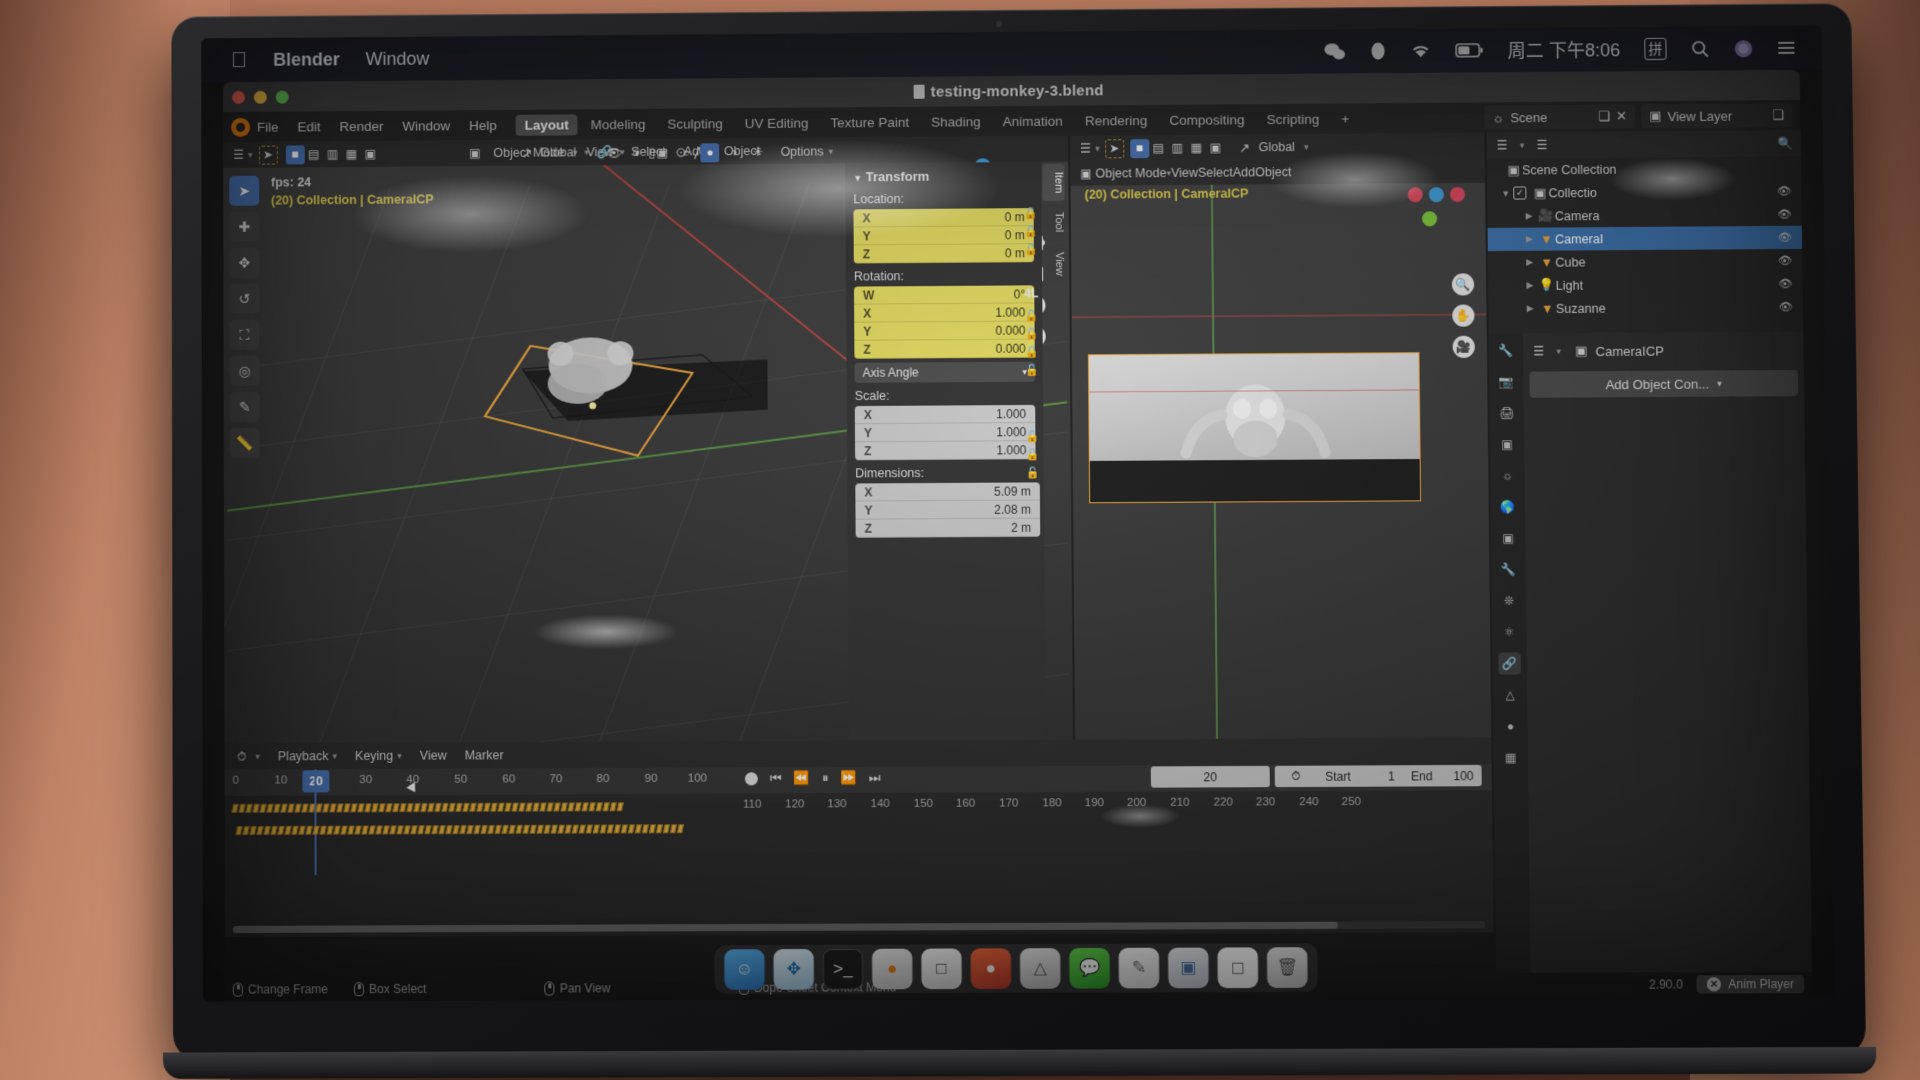 The image size is (1920, 1080). What do you see at coordinates (1345, 118) in the screenshot?
I see `add-workspace-button: +` at bounding box center [1345, 118].